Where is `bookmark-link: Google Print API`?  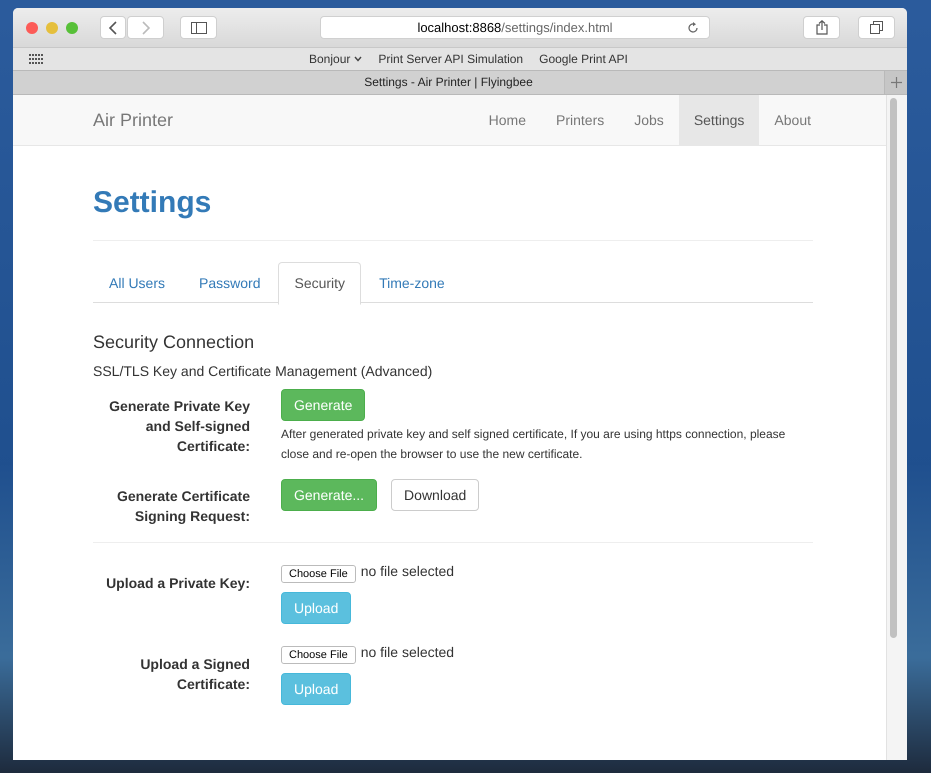
bookmark-link: Google Print API is located at coordinates (583, 59).